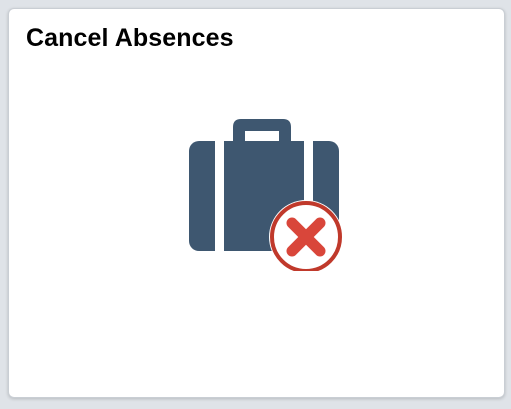  What do you see at coordinates (130, 38) in the screenshot?
I see `tile-title: Cancel Absences` at bounding box center [130, 38].